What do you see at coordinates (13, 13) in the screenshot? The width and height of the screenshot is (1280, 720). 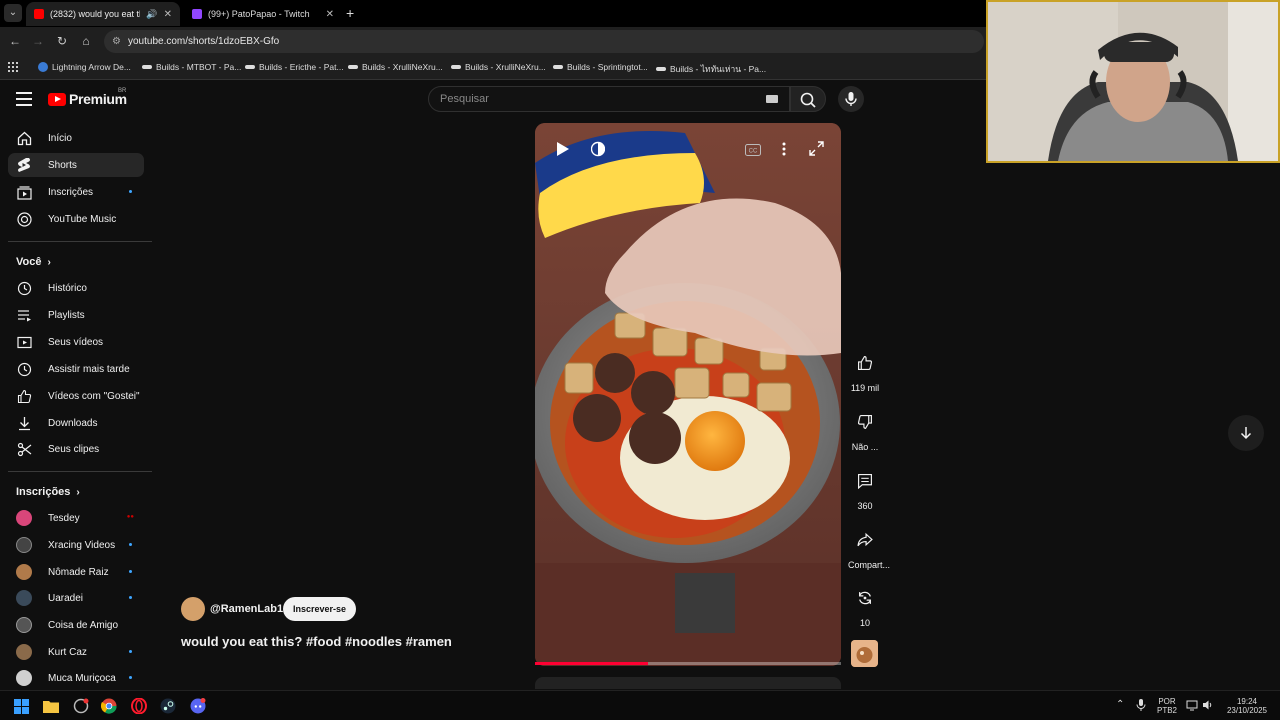 I see `tab-search-button: ⌄` at bounding box center [13, 13].